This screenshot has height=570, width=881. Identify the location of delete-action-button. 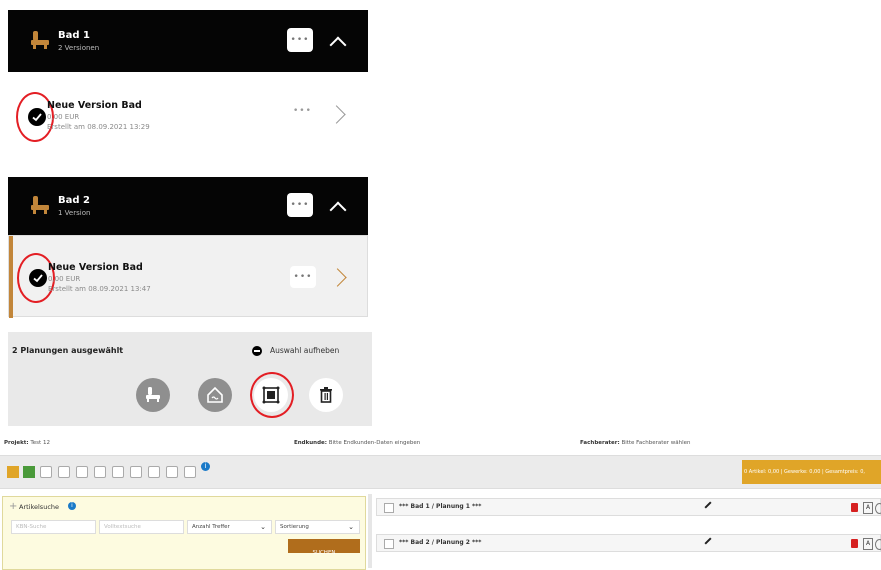
(326, 395).